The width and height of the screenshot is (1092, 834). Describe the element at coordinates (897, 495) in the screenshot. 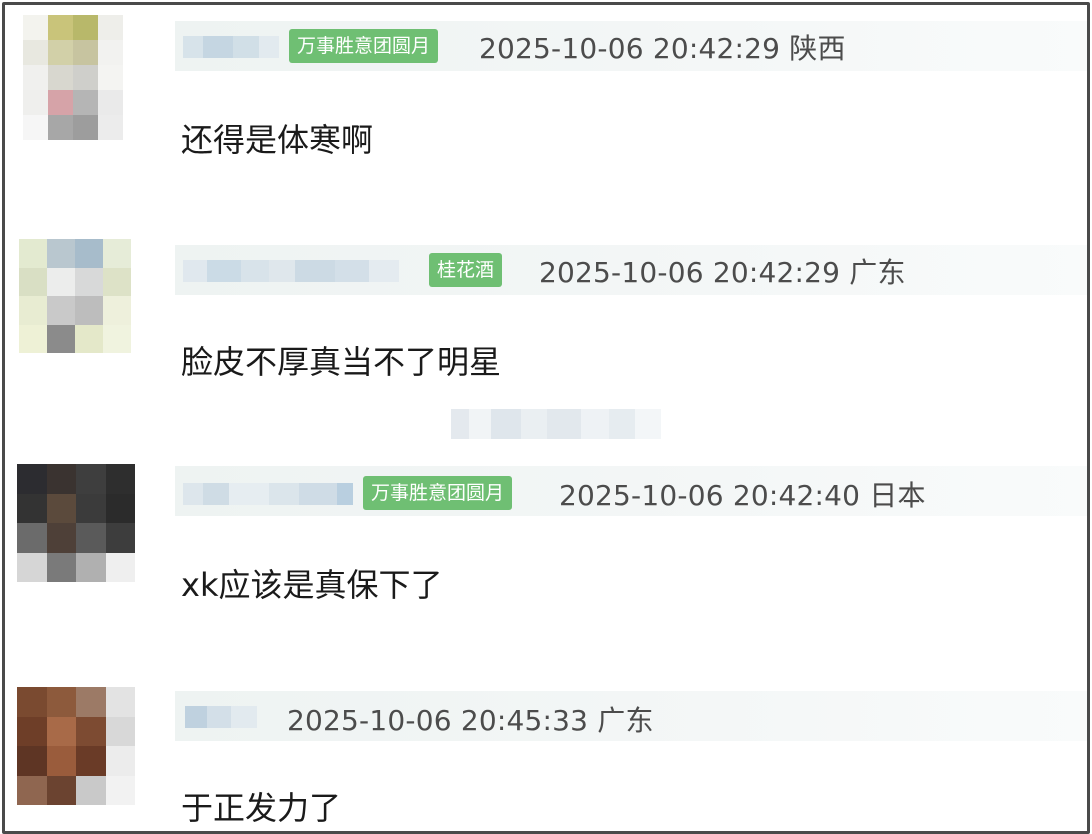

I see `comment-location: 日本` at that location.